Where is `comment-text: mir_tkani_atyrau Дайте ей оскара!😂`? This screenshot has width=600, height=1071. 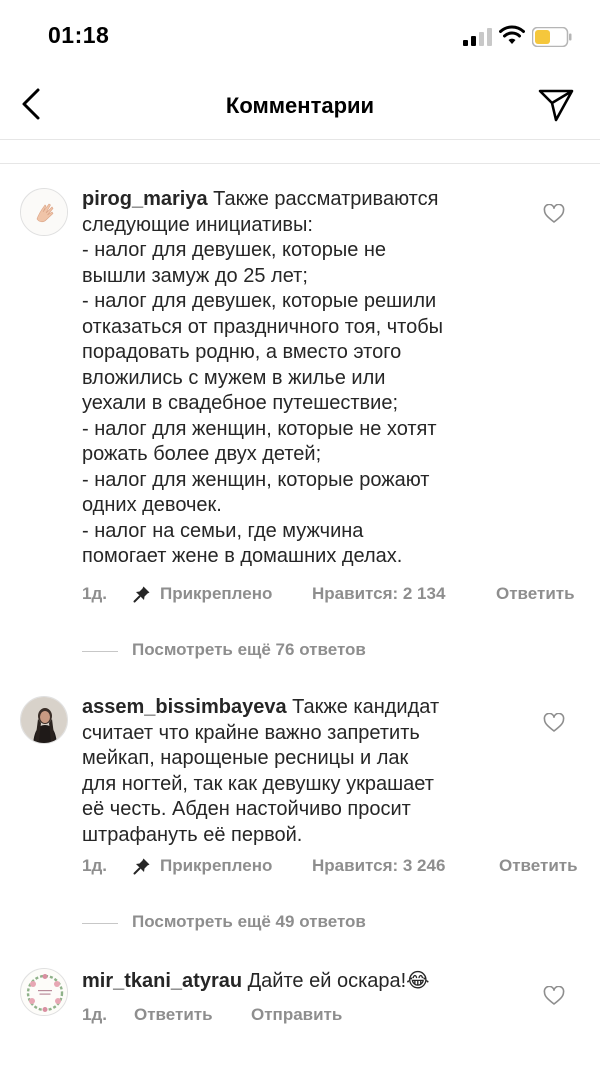
comment-text: mir_tkani_atyrau Дайте ей оскара!😂 is located at coordinates (256, 981).